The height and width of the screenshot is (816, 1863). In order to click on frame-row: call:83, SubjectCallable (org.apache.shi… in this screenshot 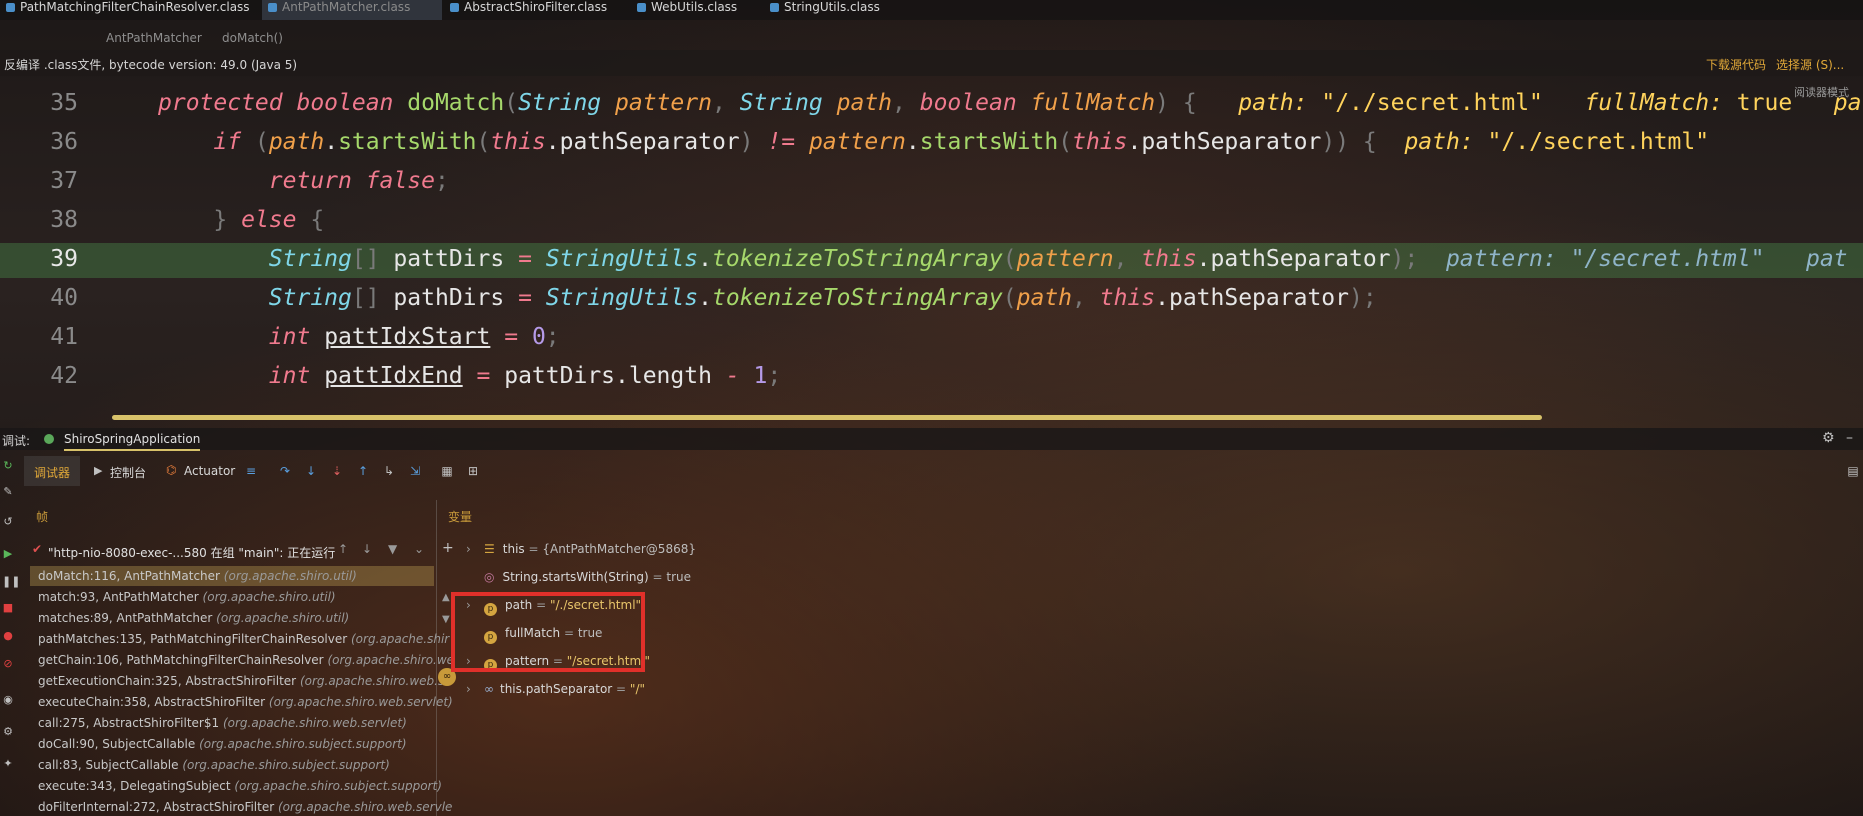, I will do `click(214, 765)`.